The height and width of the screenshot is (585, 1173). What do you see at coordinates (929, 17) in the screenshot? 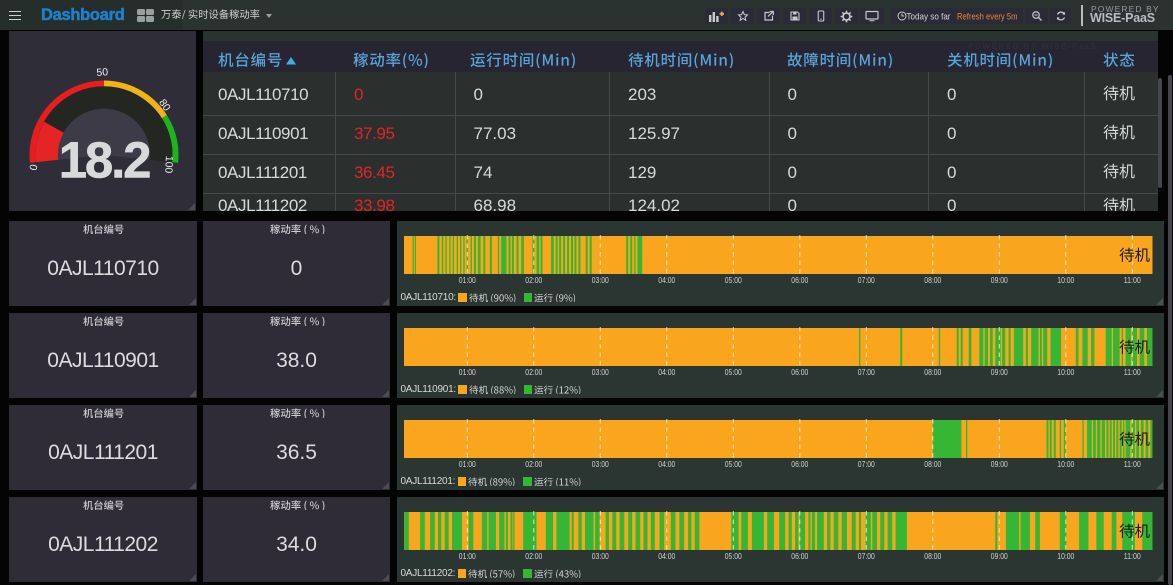
I see `svg-text: Today so far` at bounding box center [929, 17].